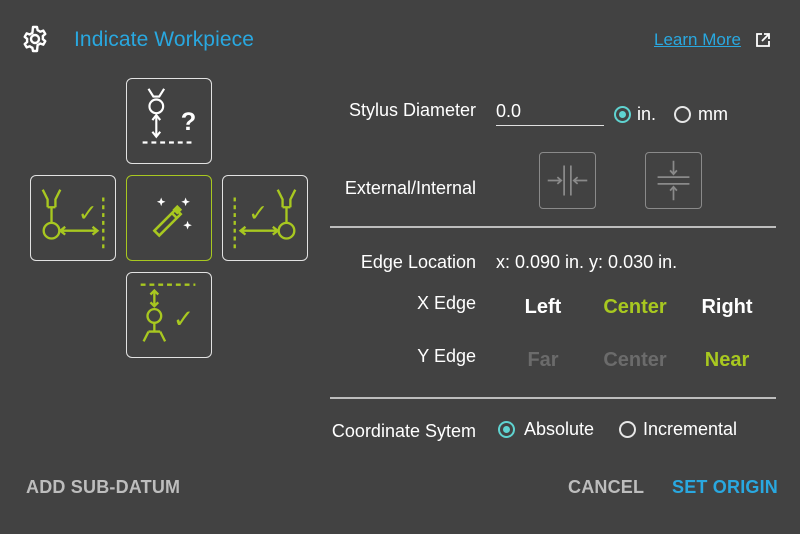 The image size is (800, 534). What do you see at coordinates (690, 429) in the screenshot?
I see `incremental-label: Incremental` at bounding box center [690, 429].